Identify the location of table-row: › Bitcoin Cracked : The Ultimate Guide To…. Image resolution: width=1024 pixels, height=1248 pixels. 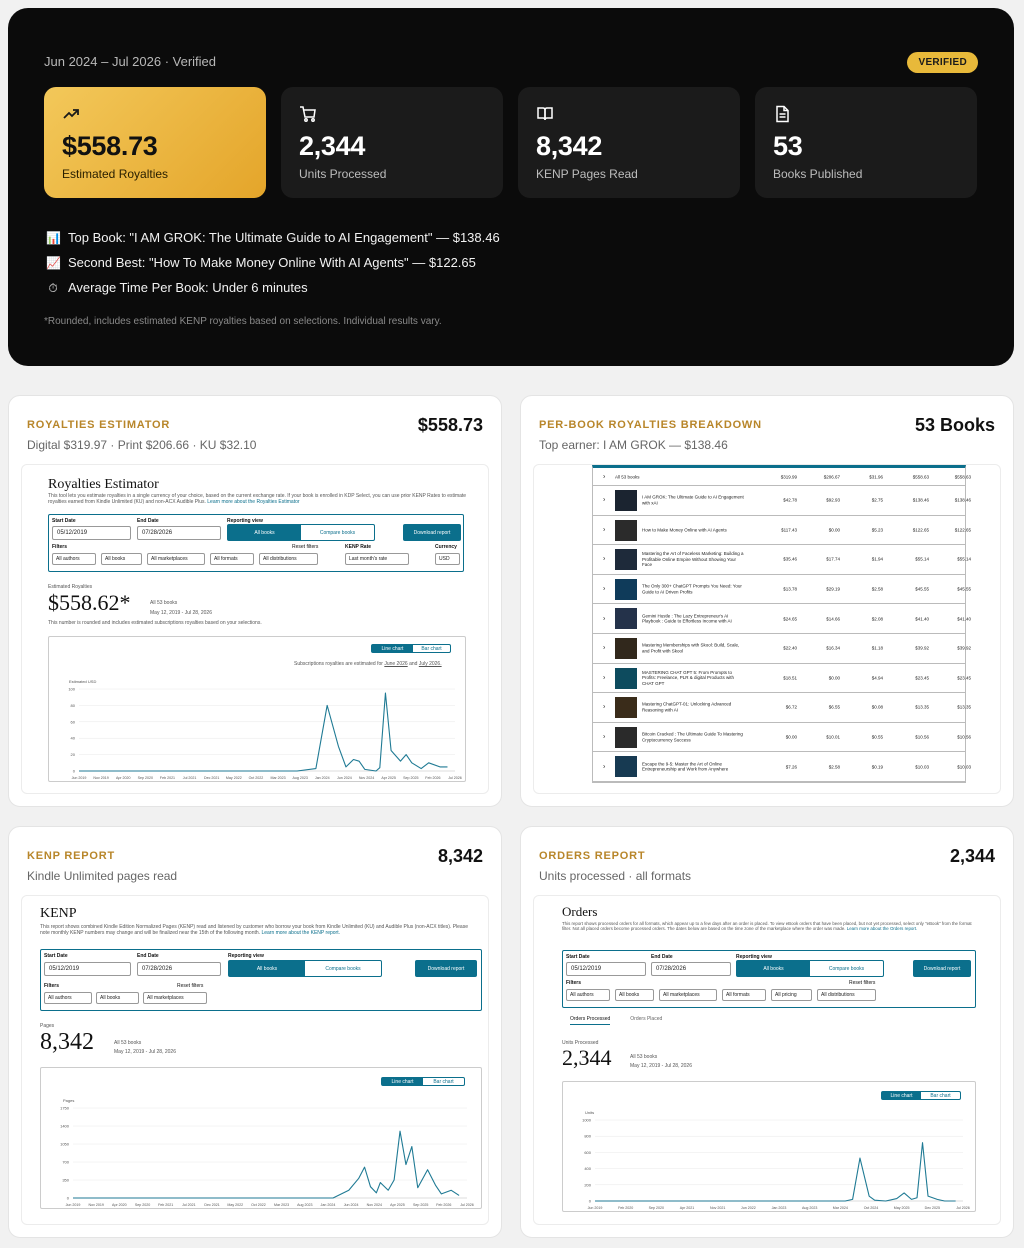
(782, 738).